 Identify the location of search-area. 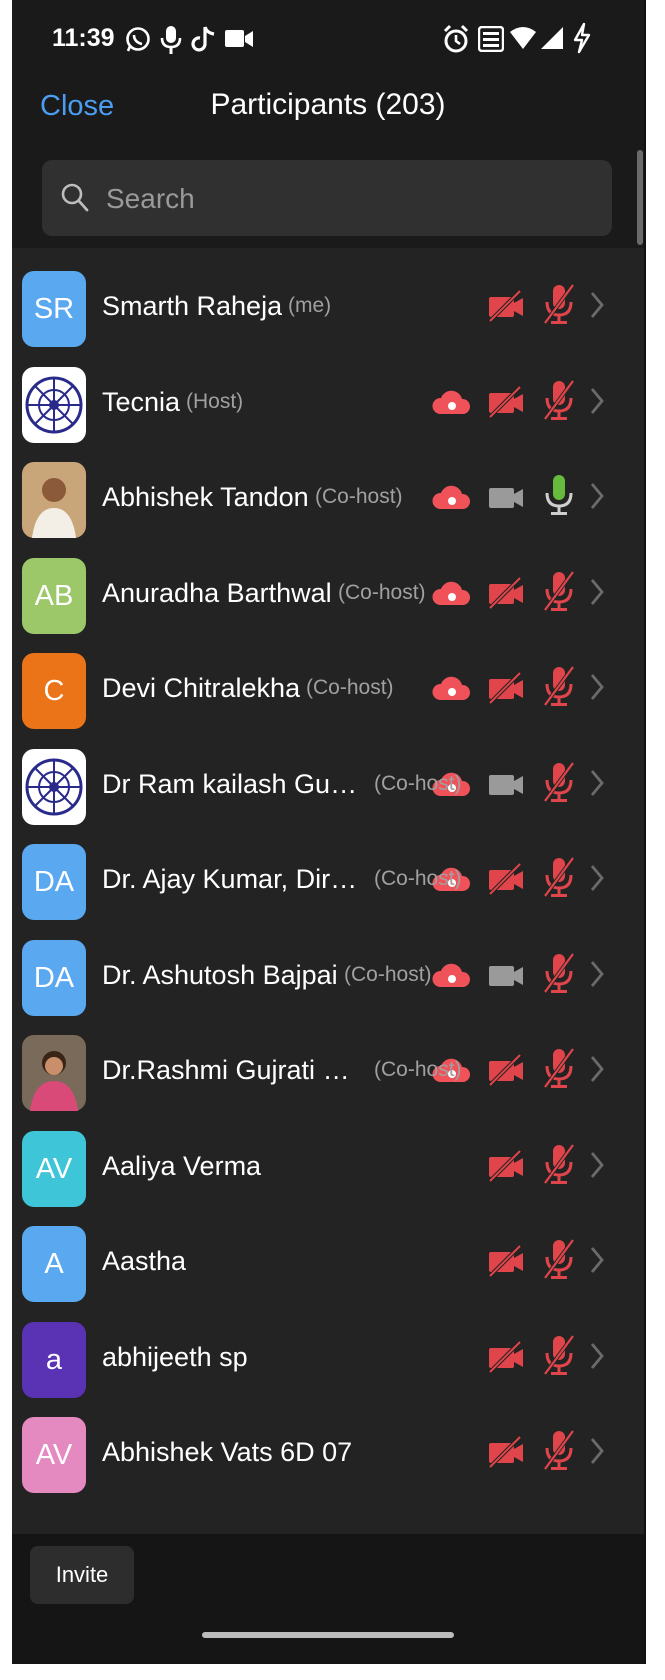
(328, 198).